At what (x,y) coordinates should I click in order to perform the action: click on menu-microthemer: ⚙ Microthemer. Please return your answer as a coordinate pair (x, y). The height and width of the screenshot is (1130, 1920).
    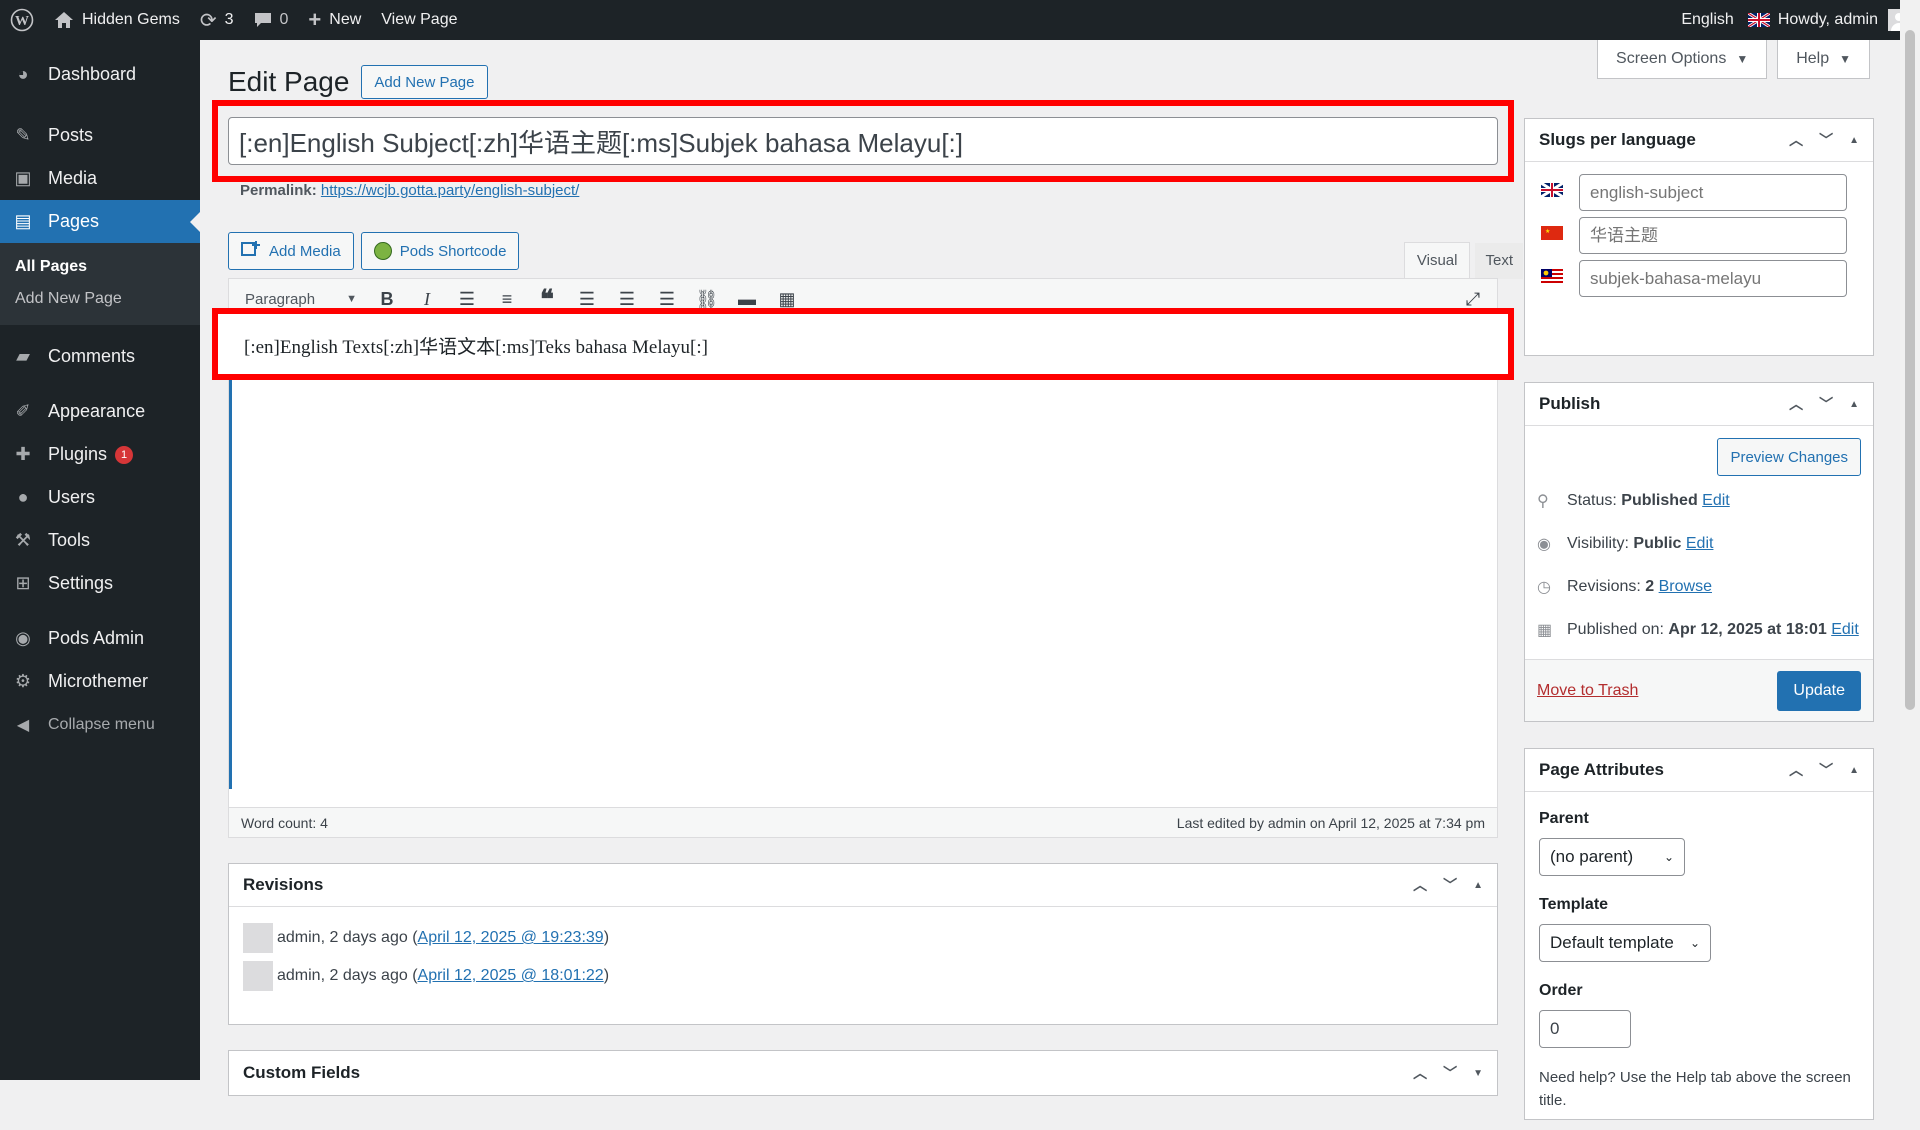
    Looking at the image, I should click on (100, 681).